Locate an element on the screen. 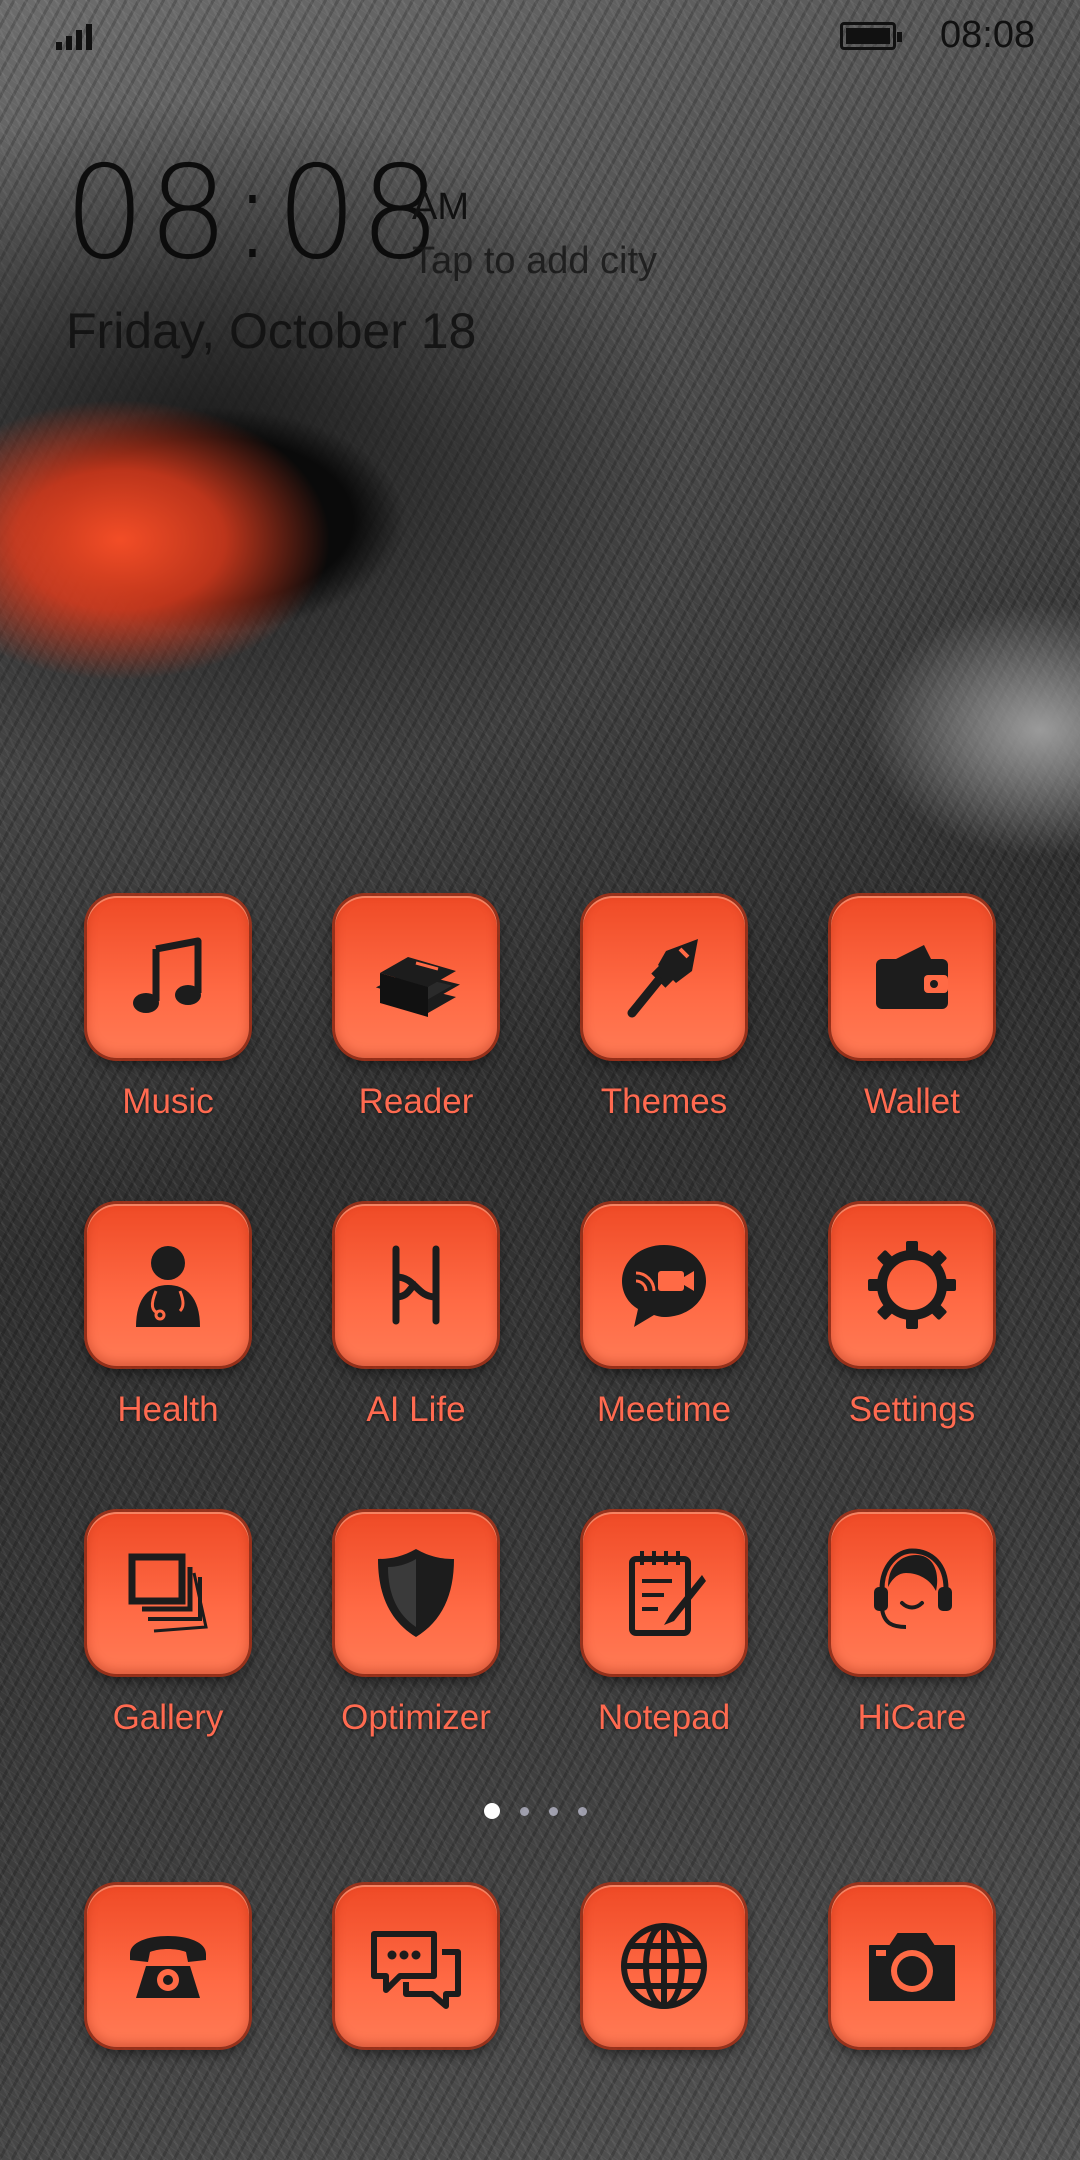 The height and width of the screenshot is (2160, 1080). app-hicare: HiCare is located at coordinates (912, 1625).